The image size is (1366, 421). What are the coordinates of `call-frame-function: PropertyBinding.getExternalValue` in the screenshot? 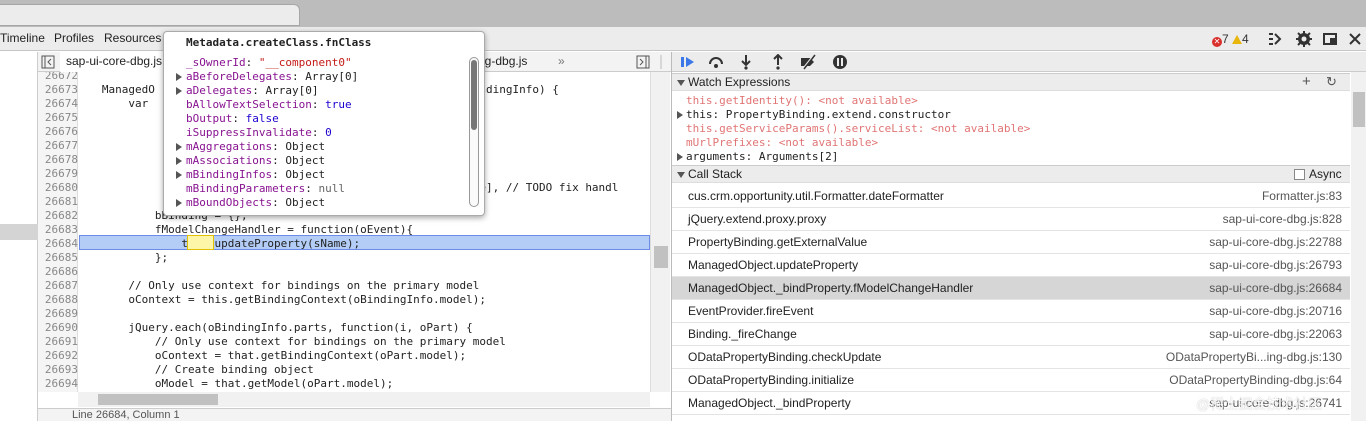 It's located at (778, 242).